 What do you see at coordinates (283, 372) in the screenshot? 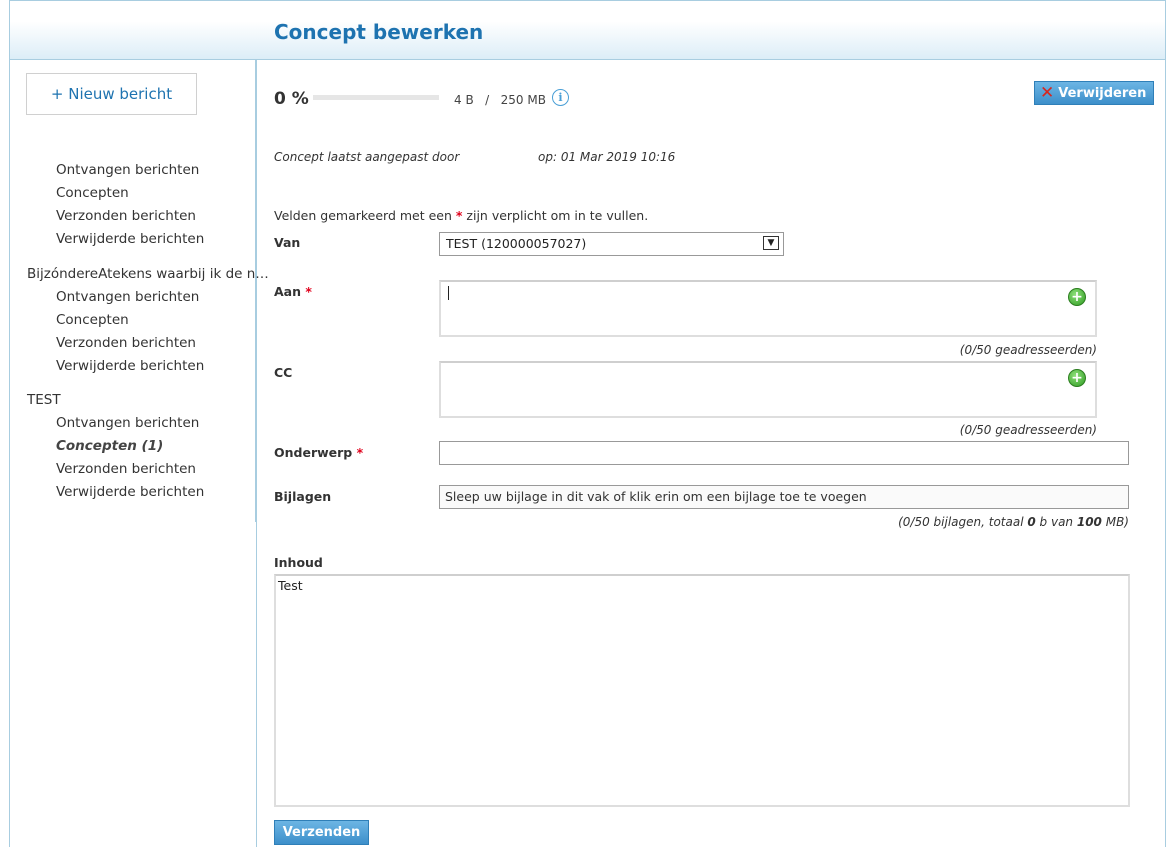
I see `cc-label: CC` at bounding box center [283, 372].